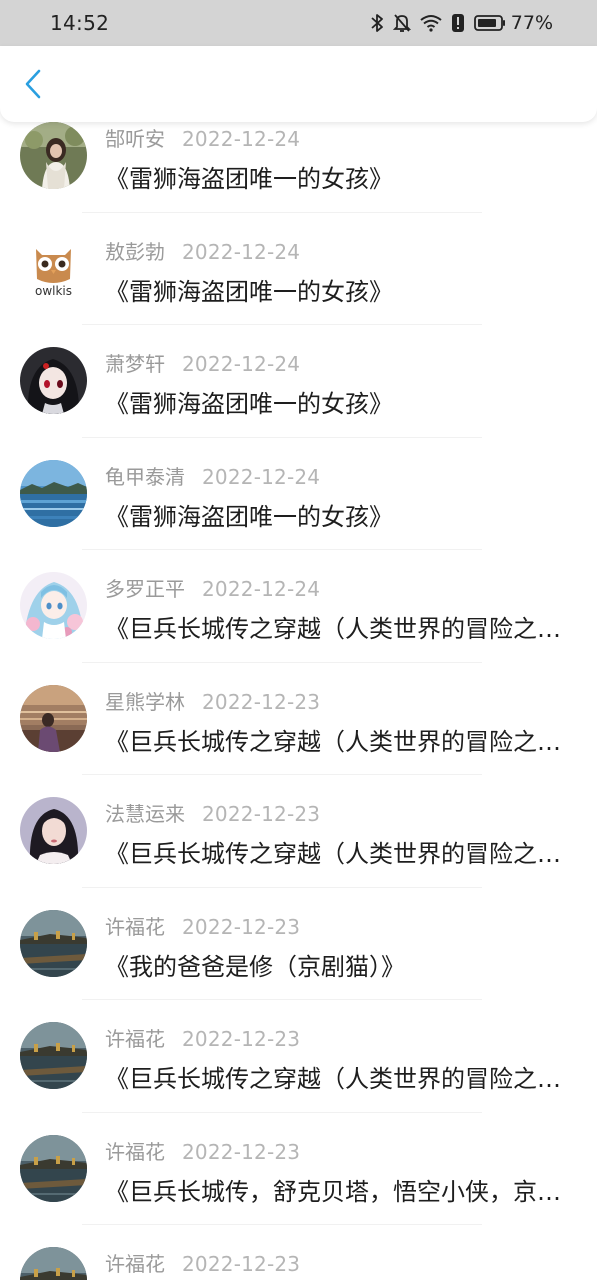 The height and width of the screenshot is (1280, 597). Describe the element at coordinates (145, 701) in the screenshot. I see `user-name: 星熊学林` at that location.